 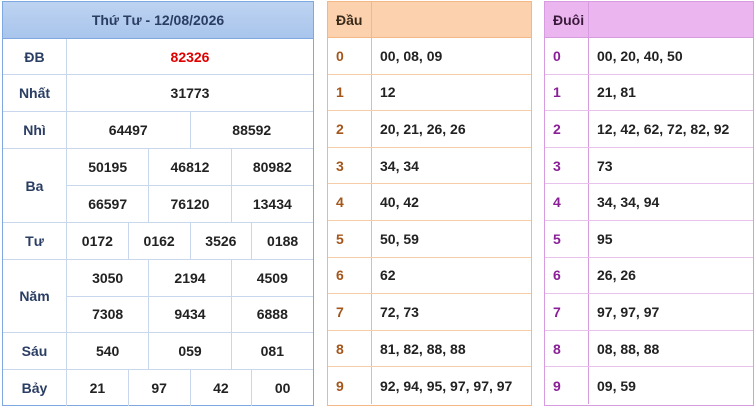 I want to click on tail-digit: 7, so click(x=567, y=312).